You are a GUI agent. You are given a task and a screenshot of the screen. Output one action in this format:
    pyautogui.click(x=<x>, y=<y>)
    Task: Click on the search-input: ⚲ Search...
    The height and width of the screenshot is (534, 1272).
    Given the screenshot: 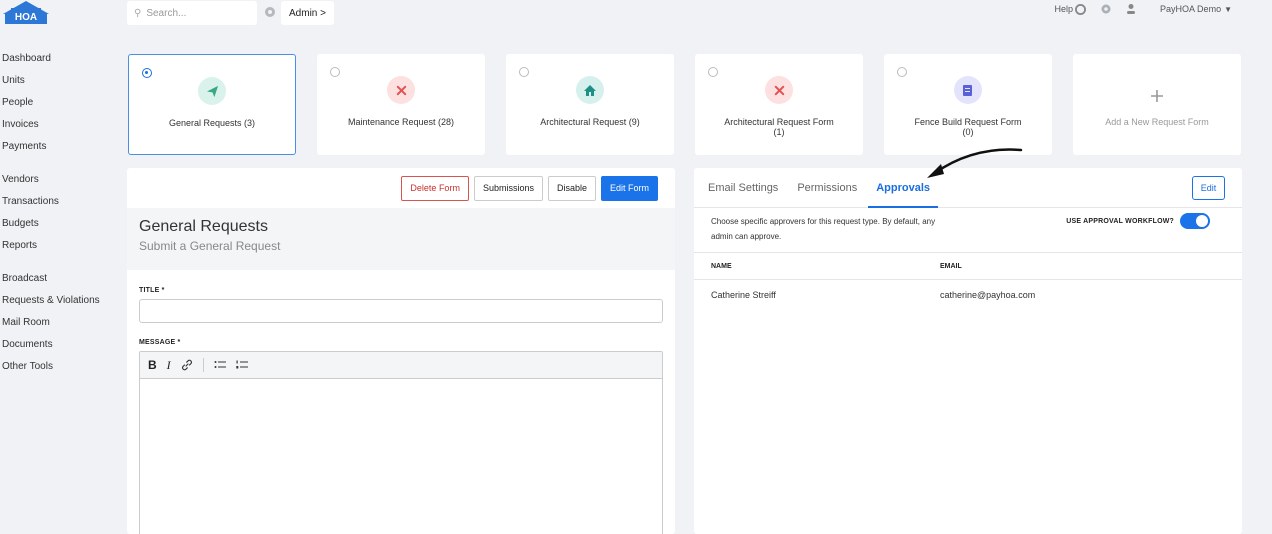 What is the action you would take?
    pyautogui.click(x=192, y=13)
    